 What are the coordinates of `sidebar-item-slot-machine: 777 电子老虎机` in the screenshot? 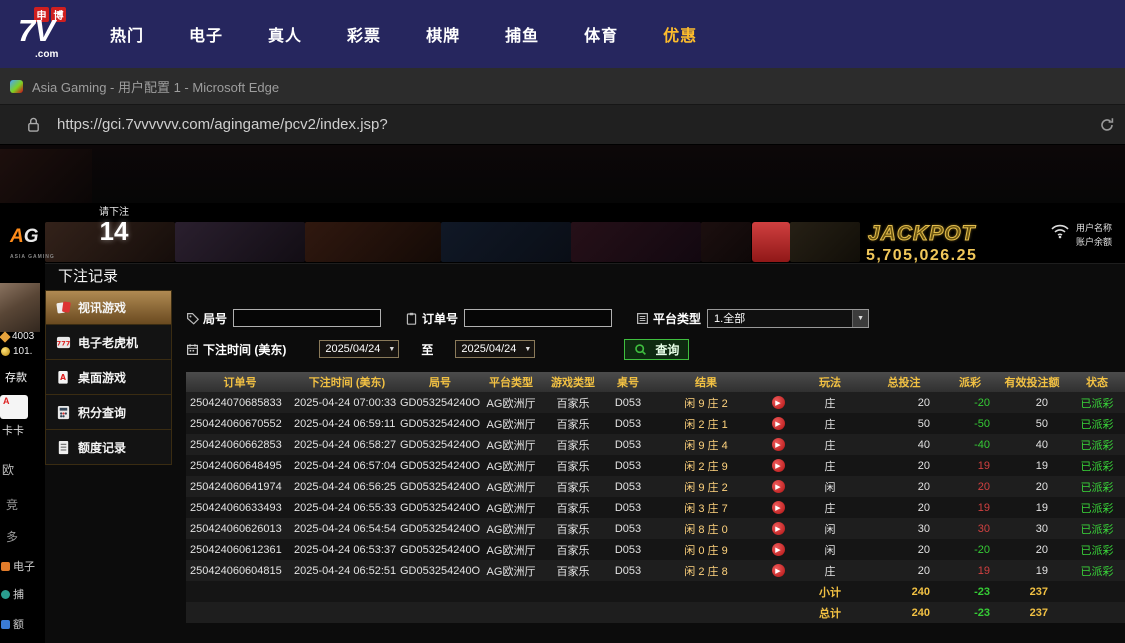 It's located at (108, 342).